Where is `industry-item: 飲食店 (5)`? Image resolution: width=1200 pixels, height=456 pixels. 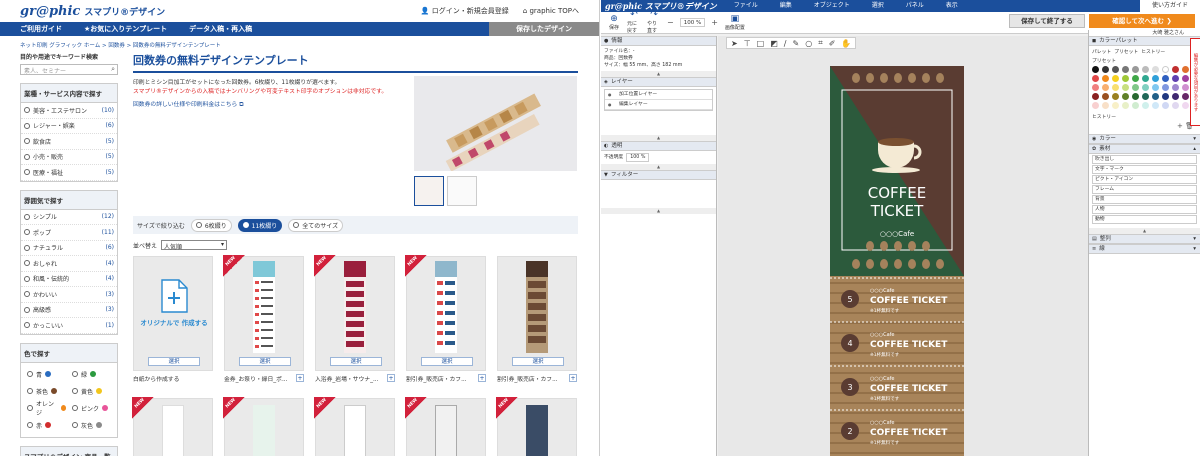 industry-item: 飲食店 (5) is located at coordinates (69, 142).